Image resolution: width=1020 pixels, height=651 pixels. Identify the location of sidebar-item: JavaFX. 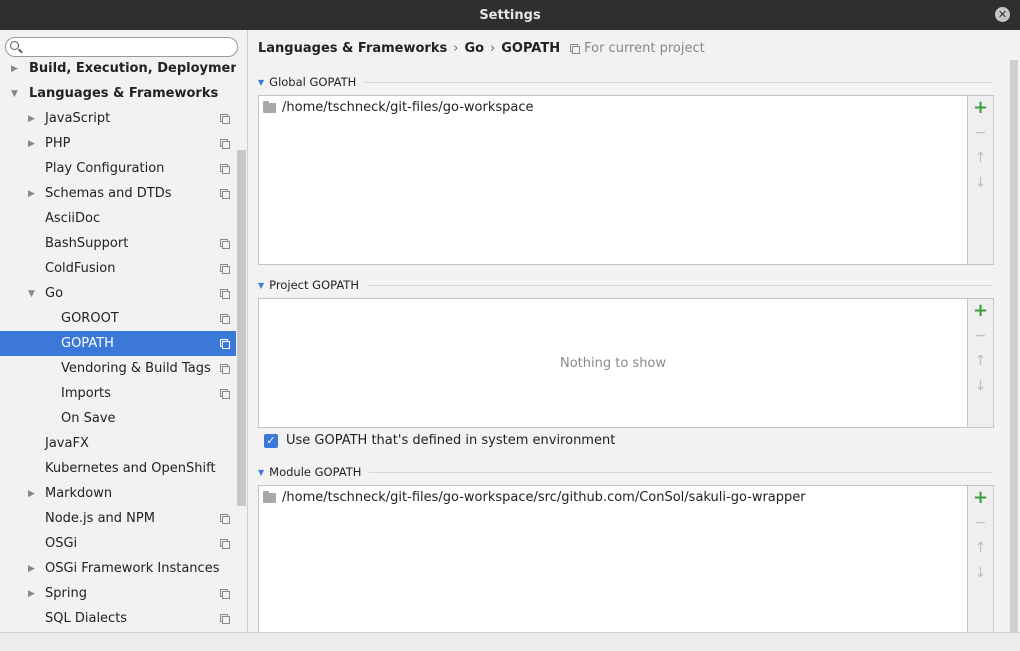
(118, 443).